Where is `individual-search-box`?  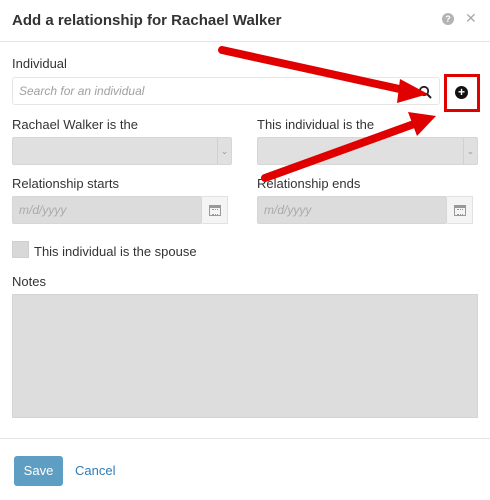 individual-search-box is located at coordinates (226, 91).